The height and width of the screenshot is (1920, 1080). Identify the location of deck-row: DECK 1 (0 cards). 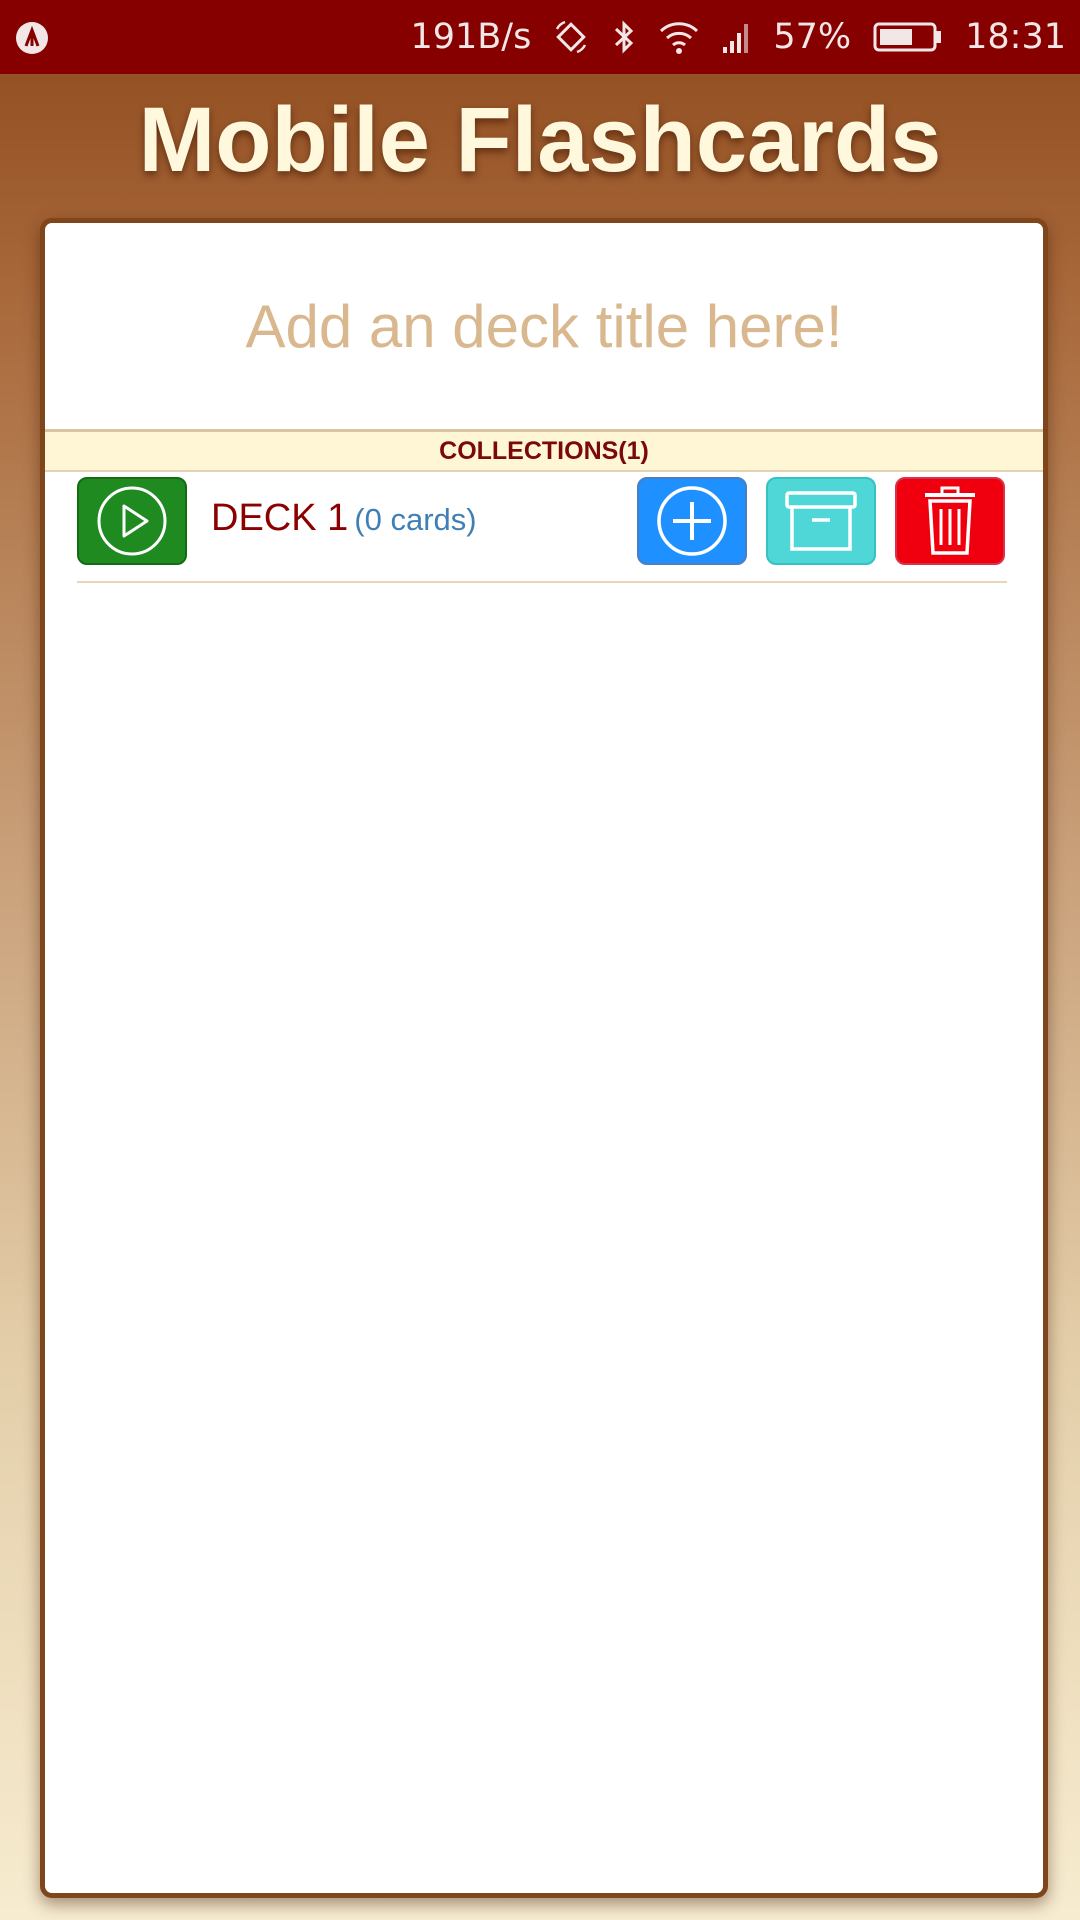
(542, 530).